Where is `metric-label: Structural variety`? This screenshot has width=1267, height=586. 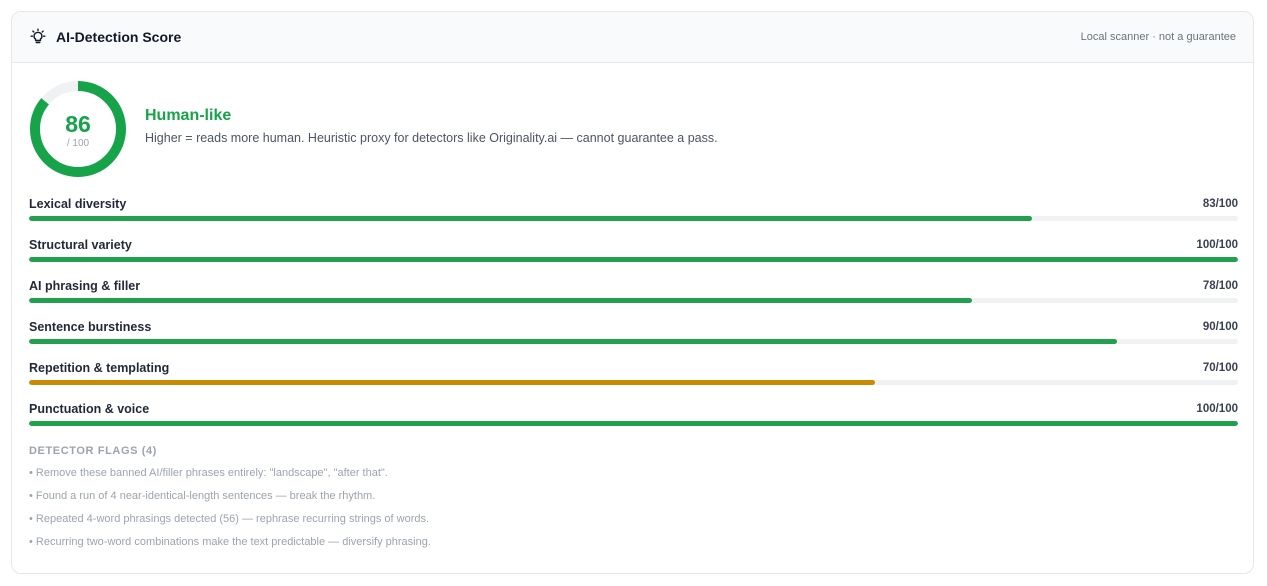
metric-label: Structural variety is located at coordinates (80, 245).